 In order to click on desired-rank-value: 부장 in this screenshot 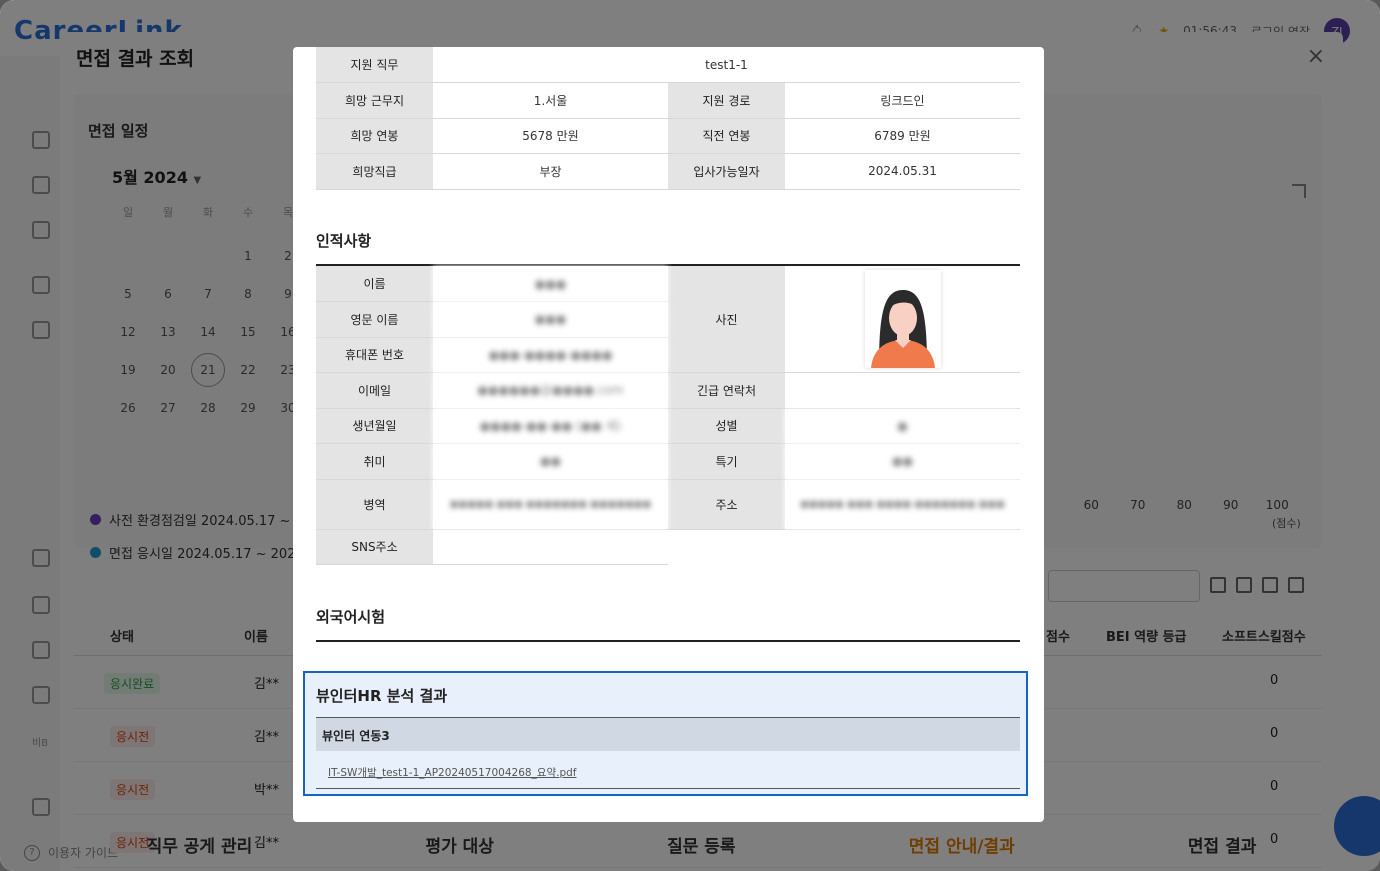, I will do `click(550, 171)`.